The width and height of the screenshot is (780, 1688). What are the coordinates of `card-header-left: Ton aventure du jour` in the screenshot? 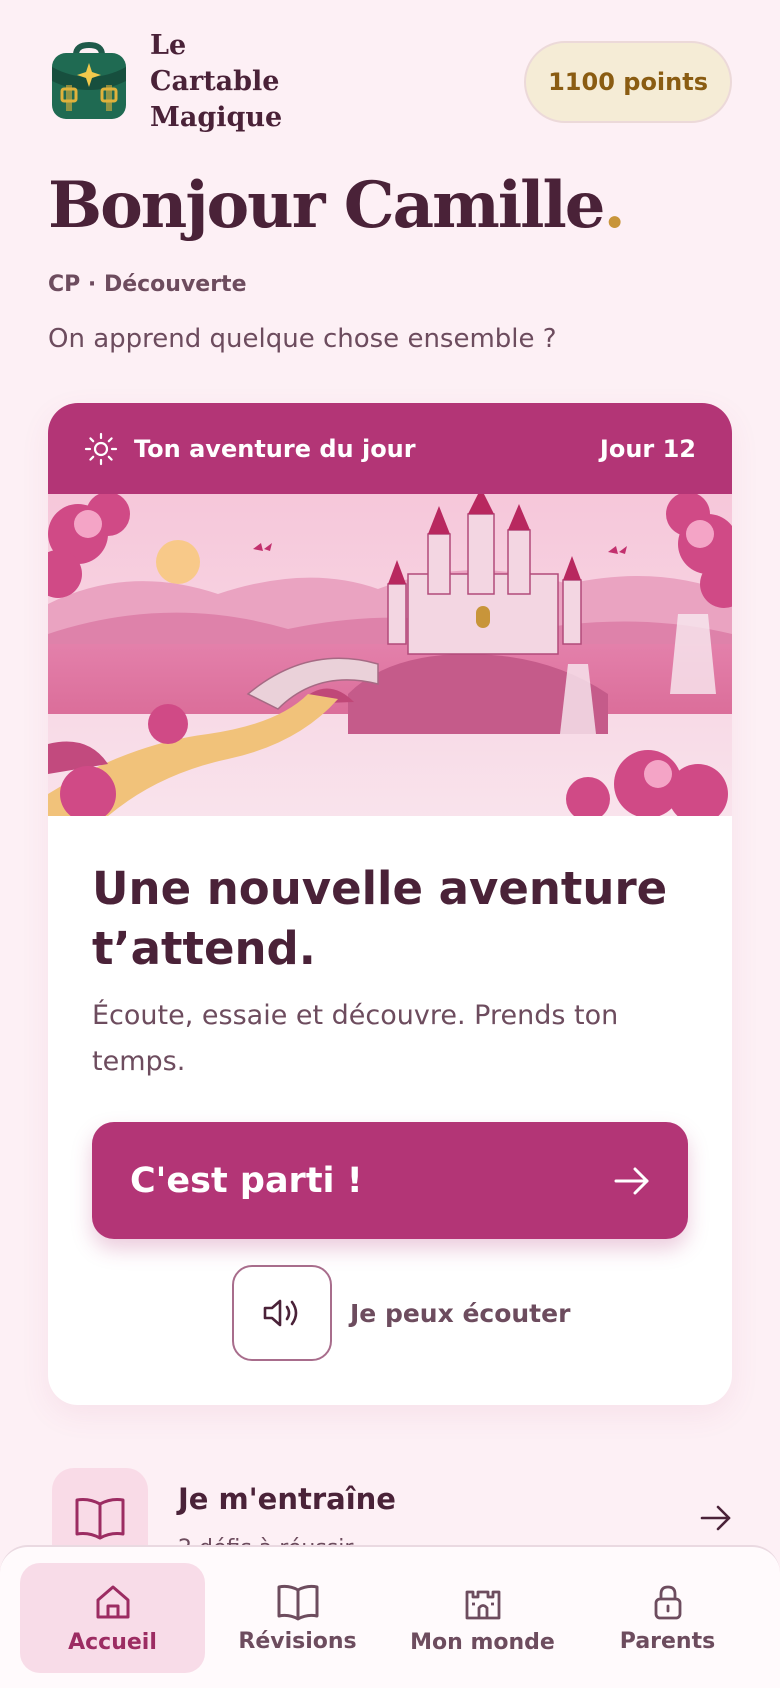 It's located at (250, 449).